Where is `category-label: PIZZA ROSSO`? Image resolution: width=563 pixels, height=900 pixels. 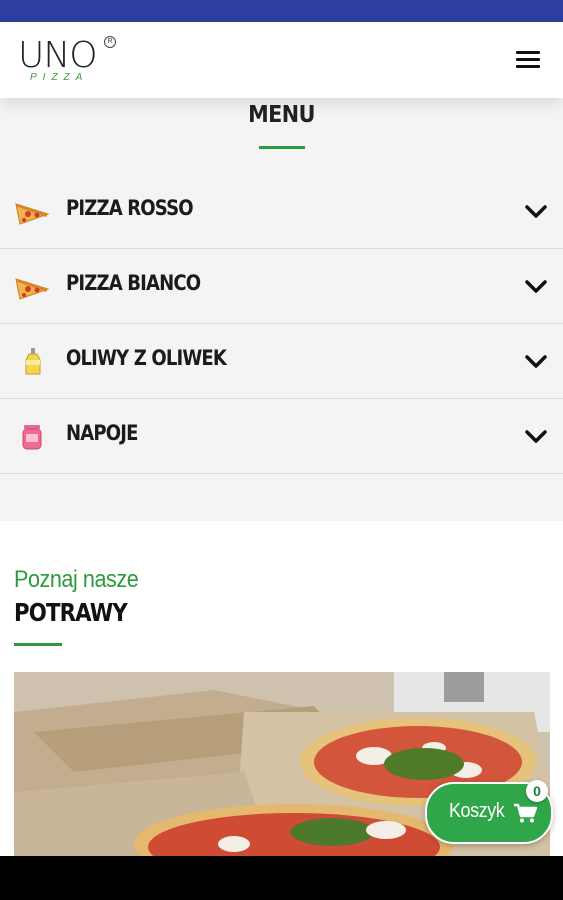
category-label: PIZZA ROSSO is located at coordinates (130, 208).